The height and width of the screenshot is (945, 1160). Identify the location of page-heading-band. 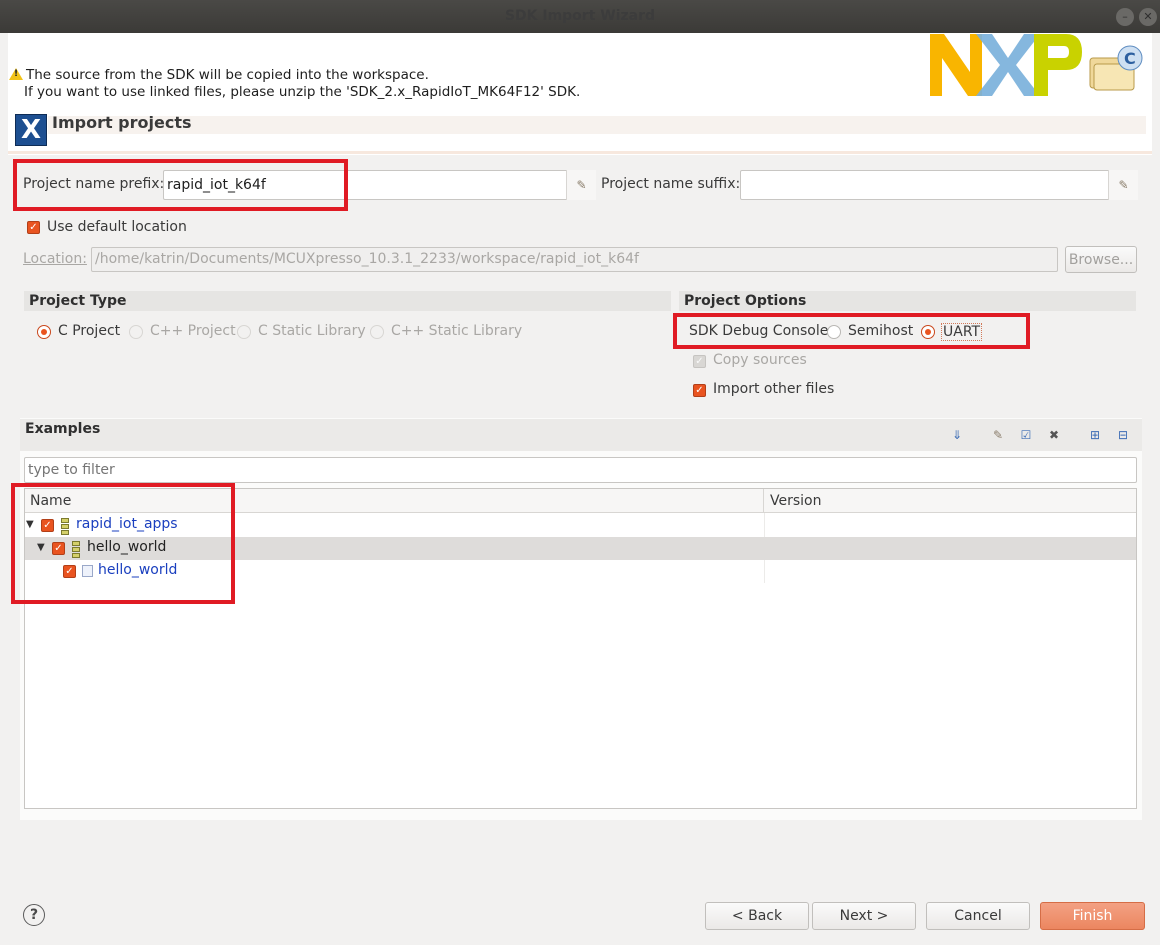
(597, 125).